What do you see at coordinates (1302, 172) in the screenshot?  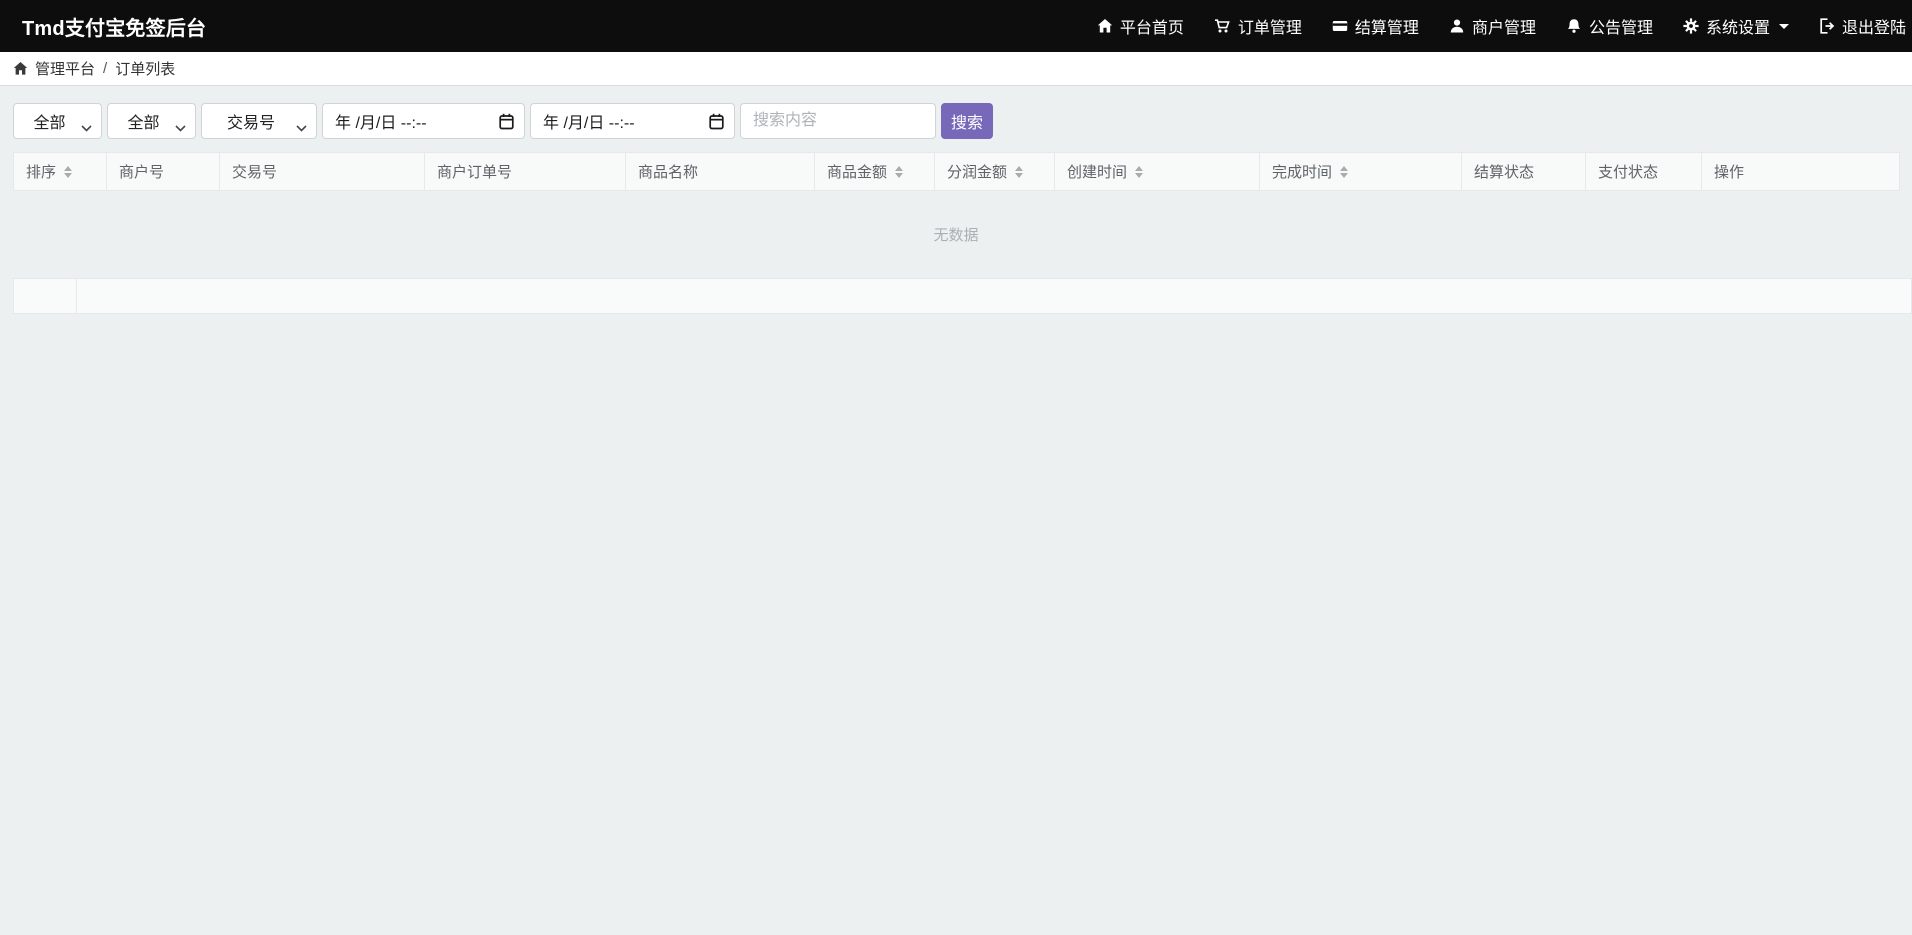 I see `column-label: 完成时间` at bounding box center [1302, 172].